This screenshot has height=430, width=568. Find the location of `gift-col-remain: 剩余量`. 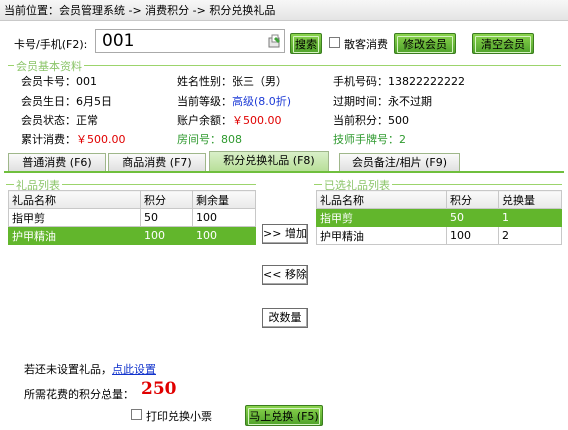

gift-col-remain: 剩余量 is located at coordinates (224, 199).